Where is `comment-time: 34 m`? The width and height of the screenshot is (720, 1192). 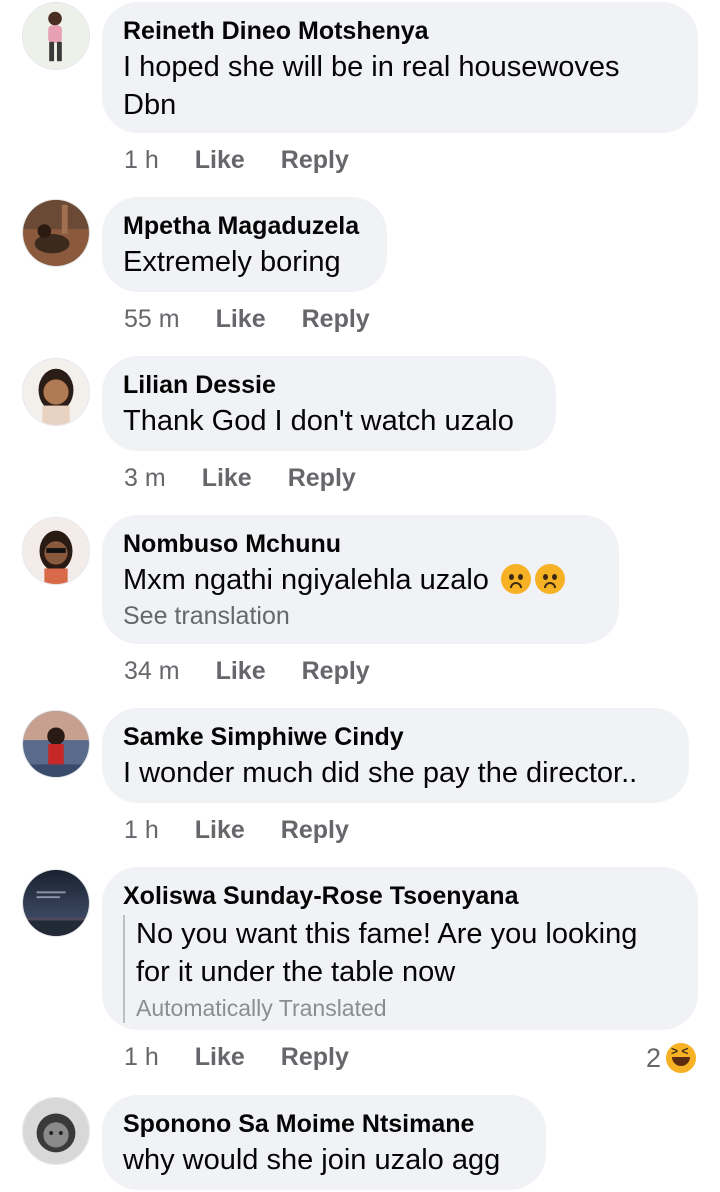
comment-time: 34 m is located at coordinates (152, 671).